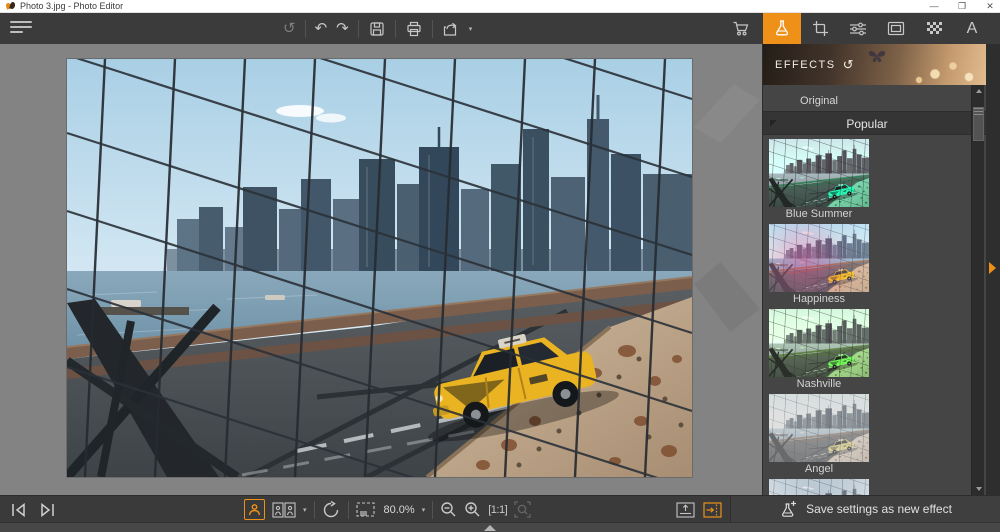  I want to click on scrollbar-thumb, so click(978, 124).